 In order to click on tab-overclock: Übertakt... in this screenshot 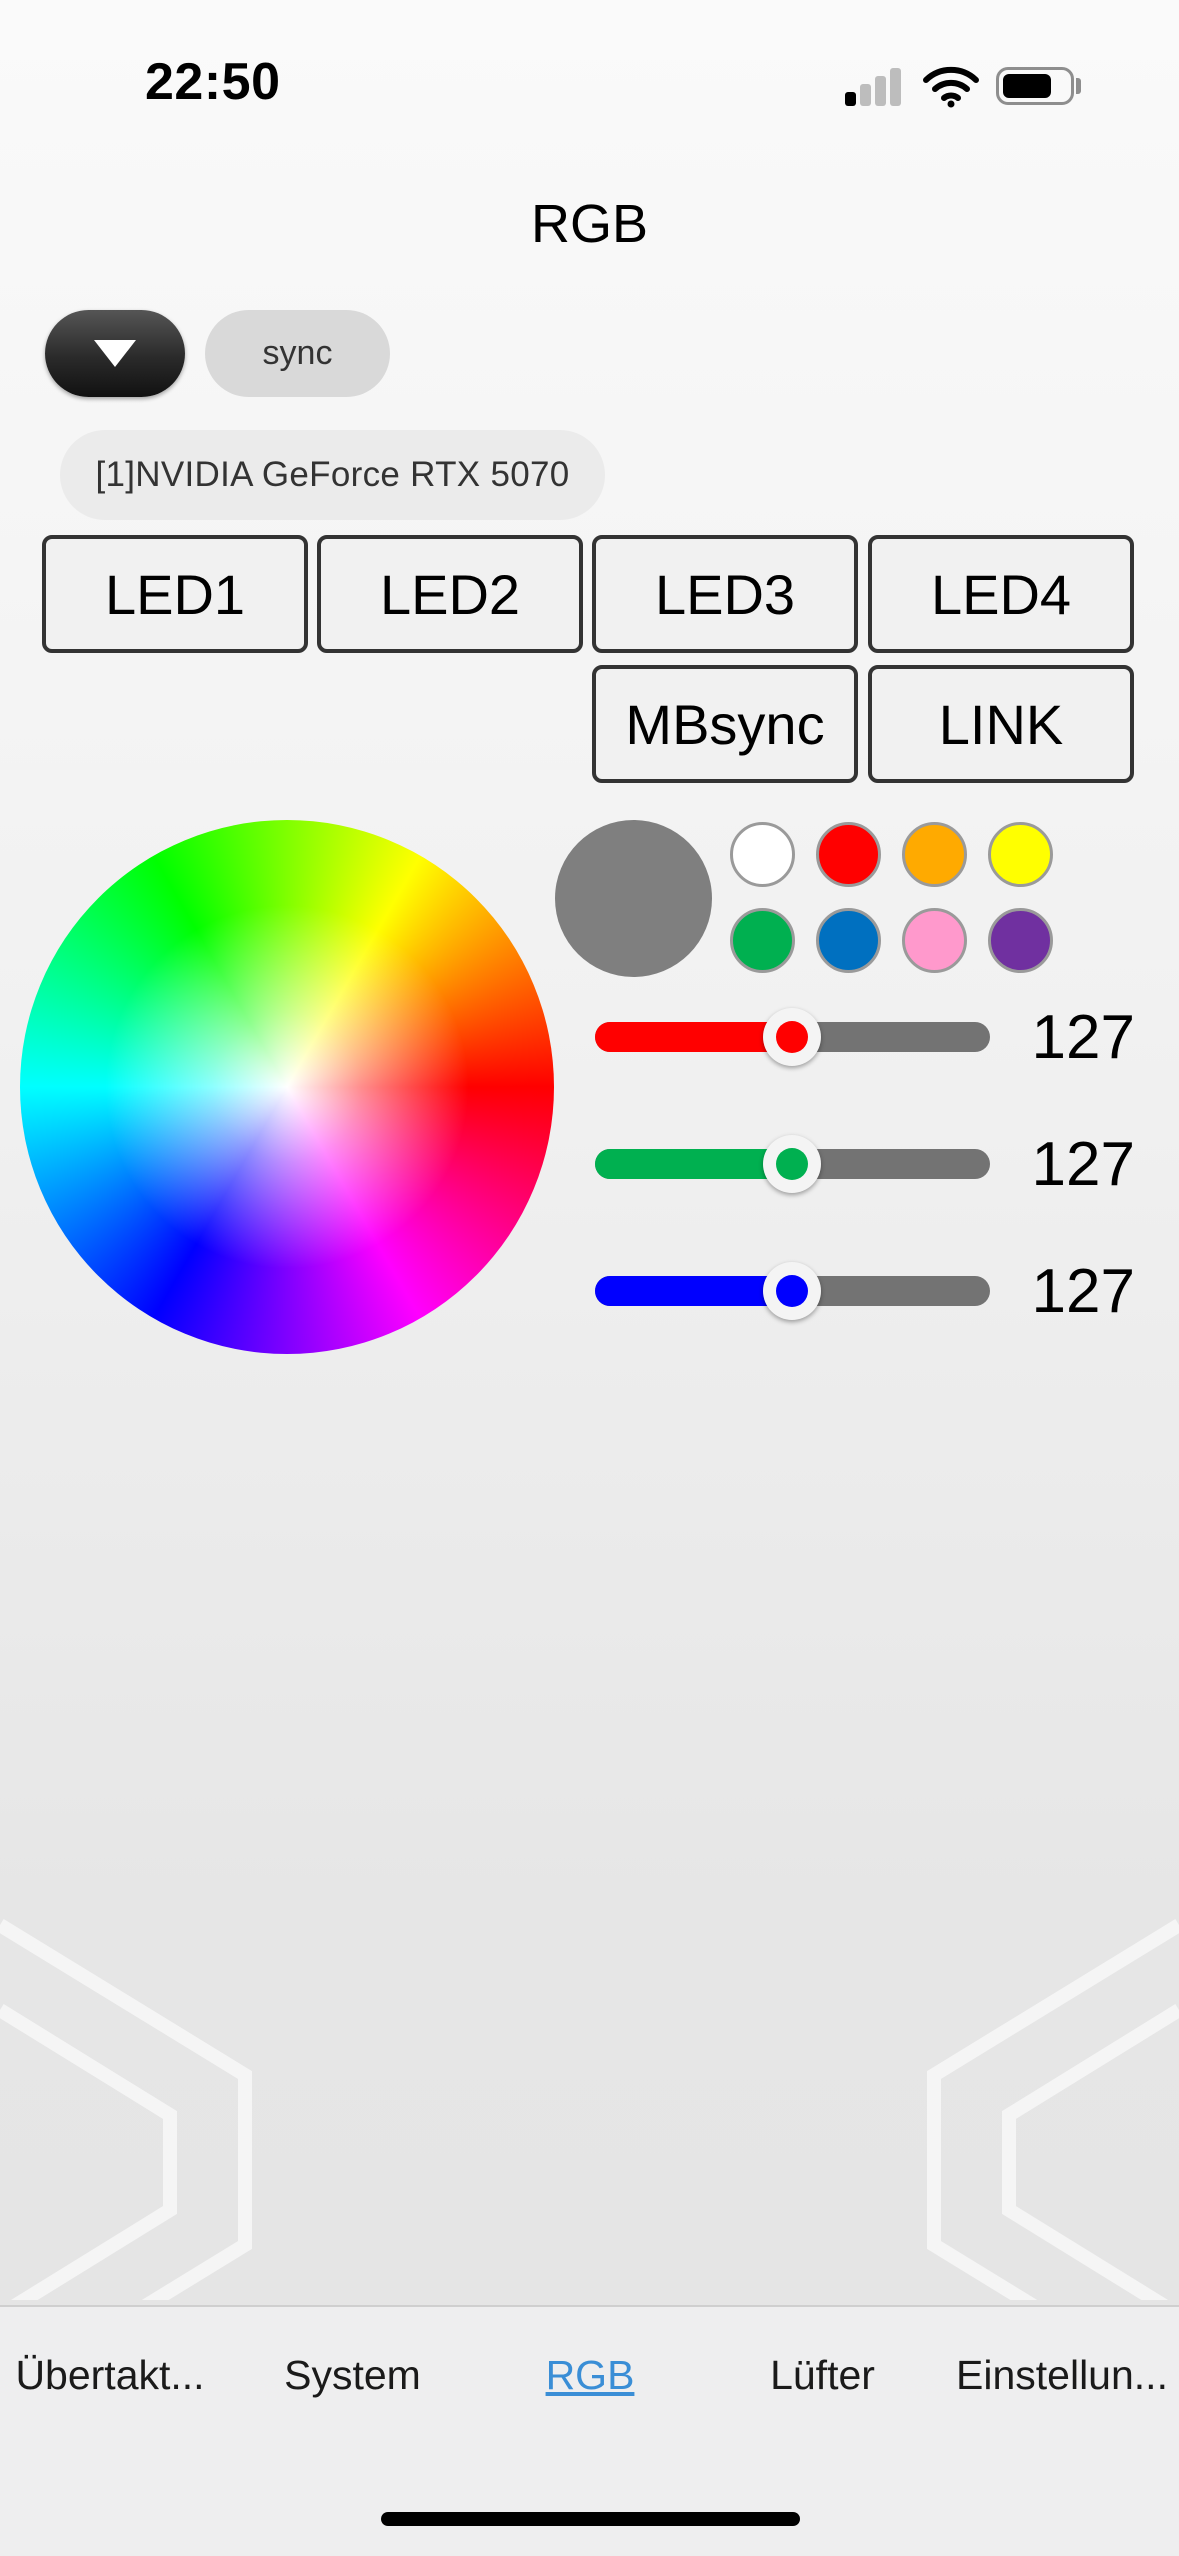, I will do `click(110, 2382)`.